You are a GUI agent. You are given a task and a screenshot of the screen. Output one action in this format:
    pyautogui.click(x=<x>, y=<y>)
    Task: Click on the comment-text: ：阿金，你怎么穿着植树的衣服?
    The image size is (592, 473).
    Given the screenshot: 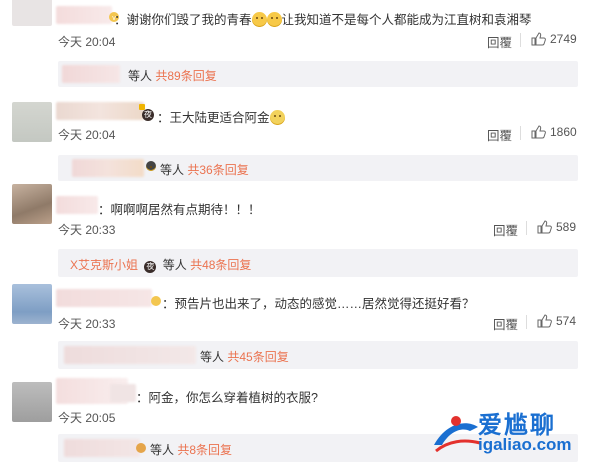 What is the action you would take?
    pyautogui.click(x=227, y=398)
    